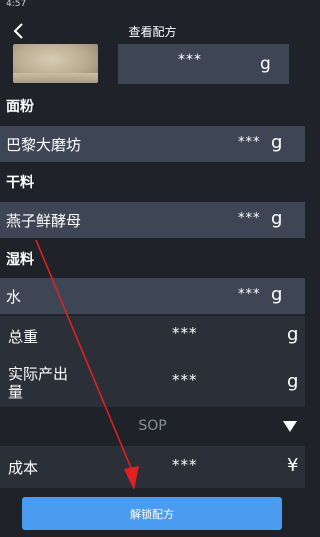 Image resolution: width=320 pixels, height=537 pixels. Describe the element at coordinates (152, 144) in the screenshot. I see `ingredient-row: 巴黎大磨坊 *** g` at that location.